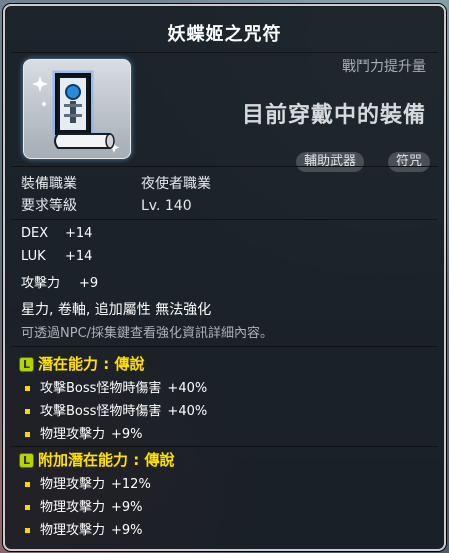  I want to click on level-label: 要求等級, so click(49, 206).